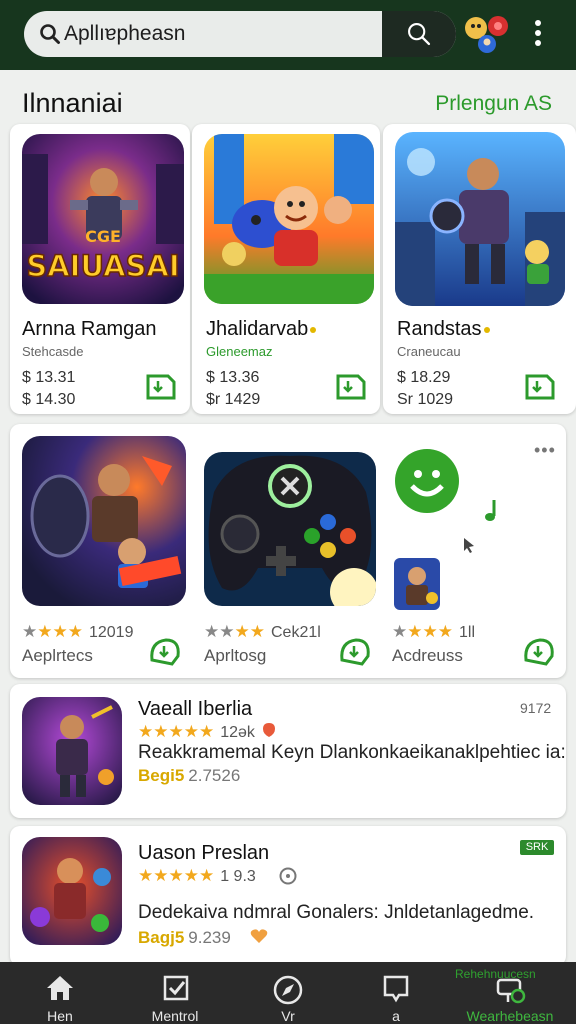 The width and height of the screenshot is (576, 1024). Describe the element at coordinates (417, 584) in the screenshot. I see `app-thumbnail-small` at that location.